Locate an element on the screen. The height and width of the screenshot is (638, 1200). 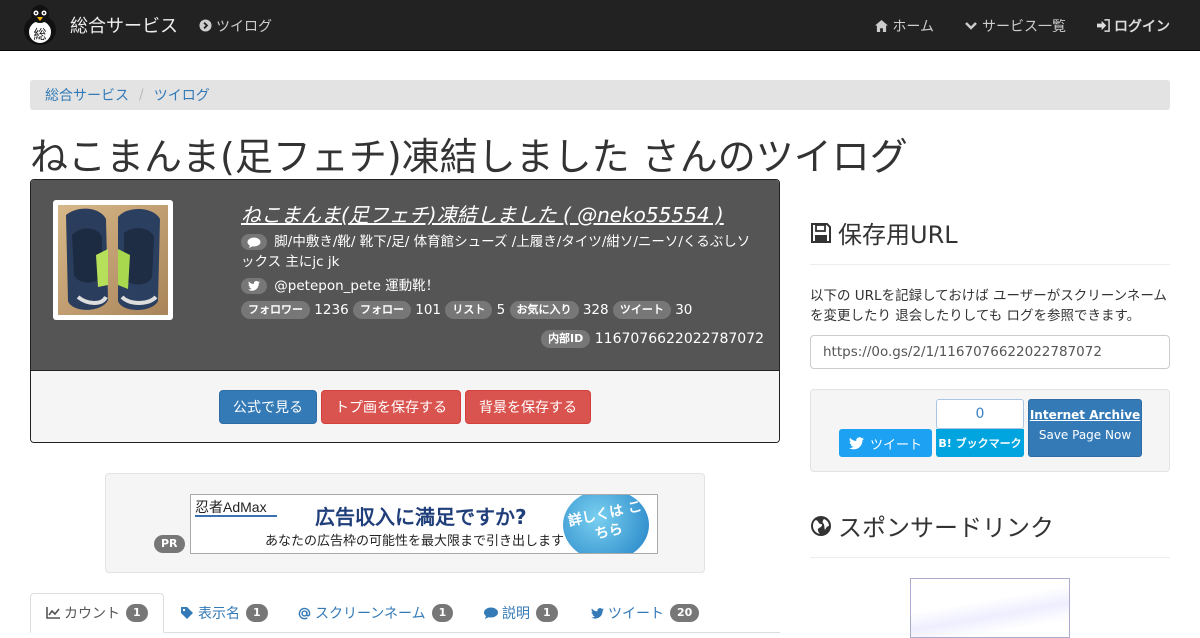
nav-home-link: ホーム is located at coordinates (904, 26).